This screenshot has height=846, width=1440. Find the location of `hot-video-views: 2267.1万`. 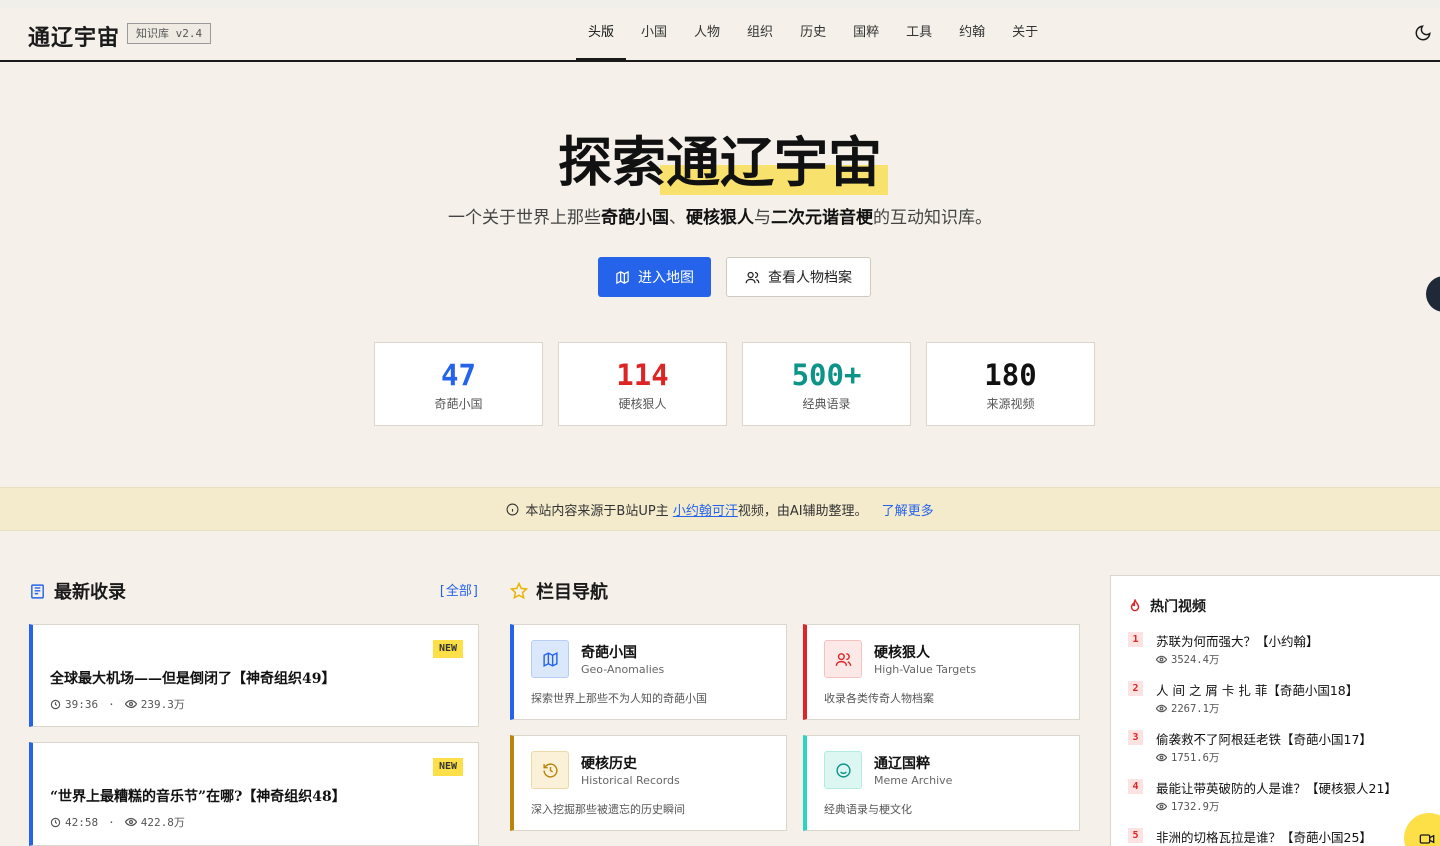

hot-video-views: 2267.1万 is located at coordinates (1187, 708).